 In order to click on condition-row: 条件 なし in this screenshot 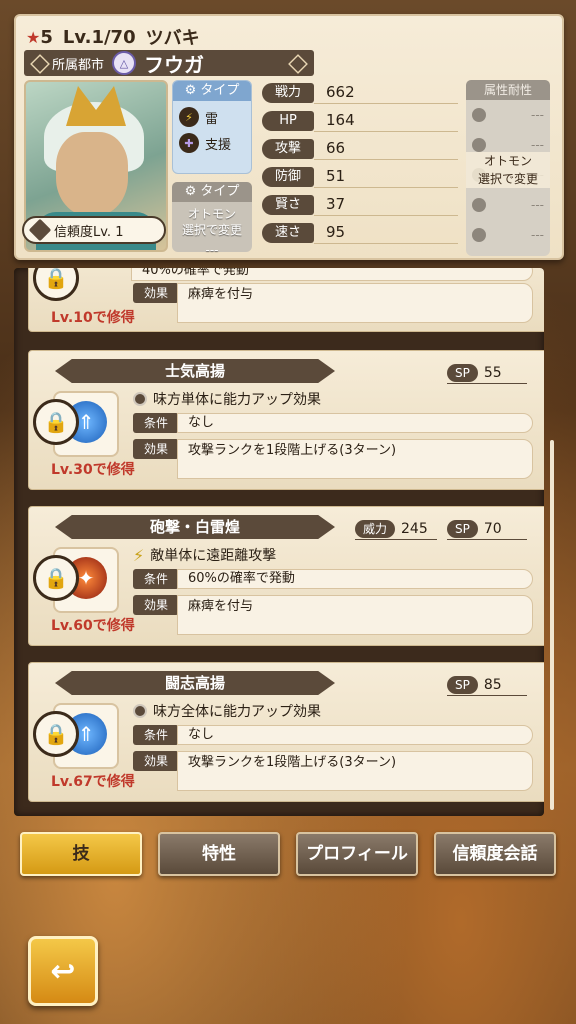, I will do `click(333, 423)`.